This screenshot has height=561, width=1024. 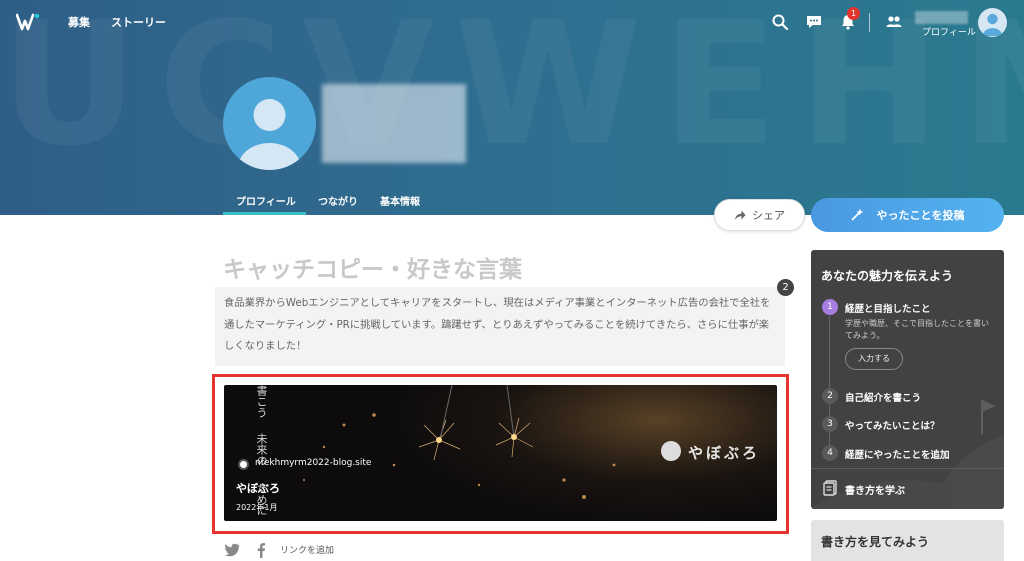 I want to click on card-title: やぼぶろ, so click(x=258, y=488).